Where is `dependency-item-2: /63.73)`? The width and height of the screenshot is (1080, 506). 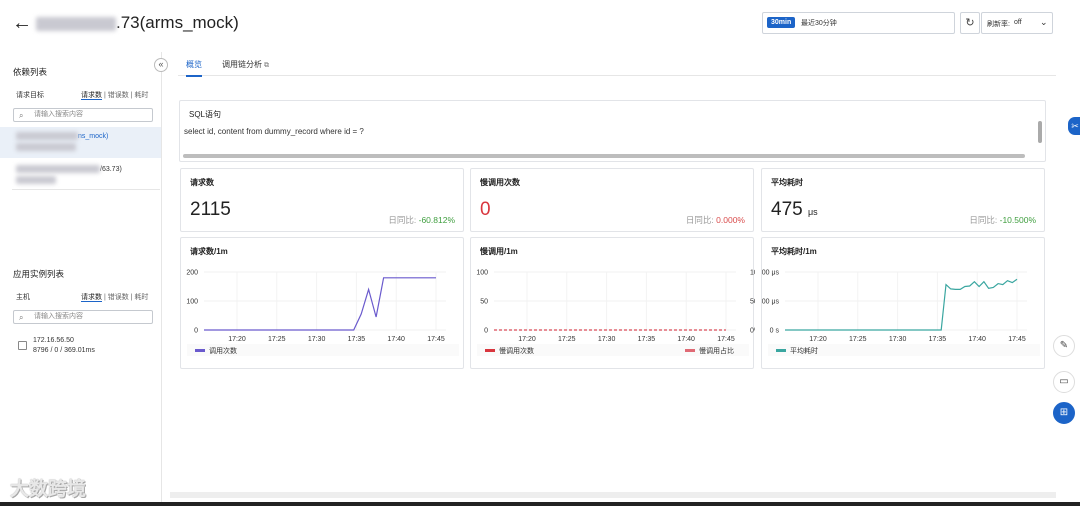 dependency-item-2: /63.73) is located at coordinates (69, 174).